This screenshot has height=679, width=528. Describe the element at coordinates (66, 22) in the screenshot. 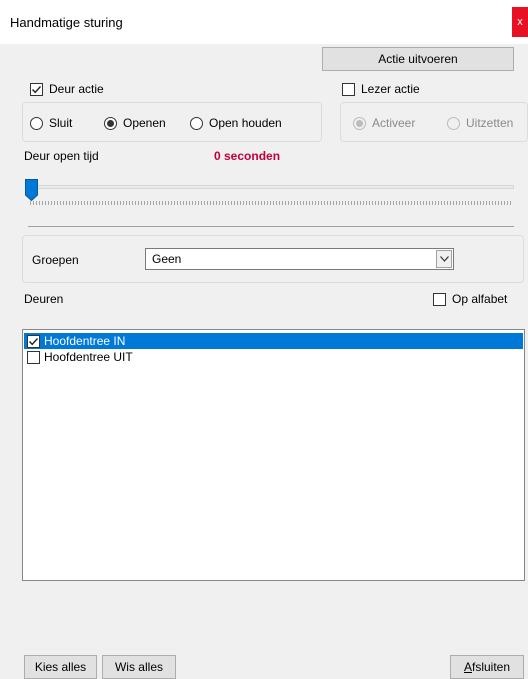

I see `window-title: Handmatige sturing` at that location.